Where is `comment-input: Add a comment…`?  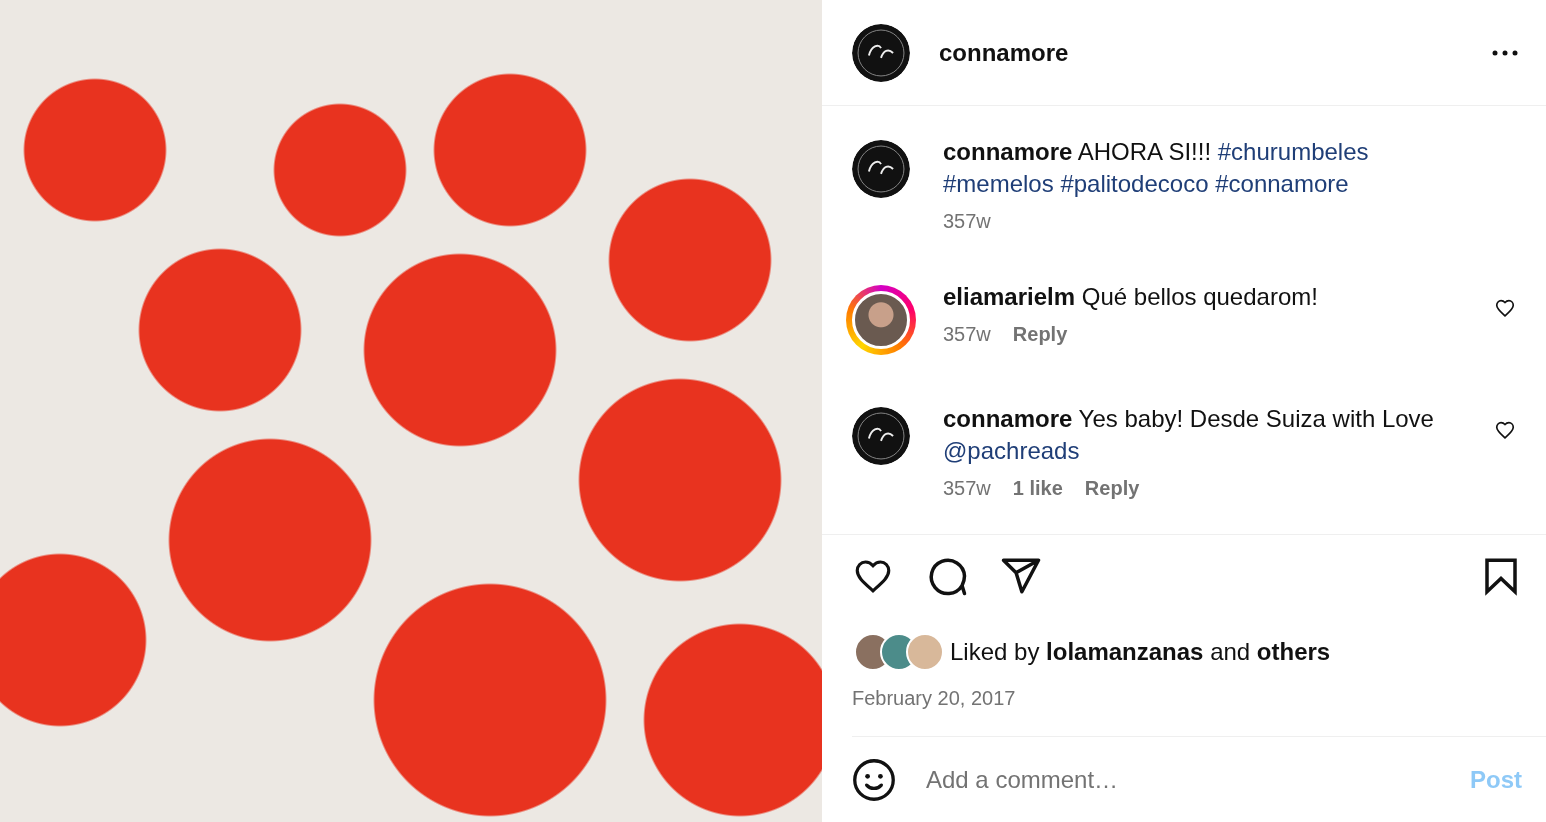
comment-input: Add a comment… is located at coordinates (1197, 779).